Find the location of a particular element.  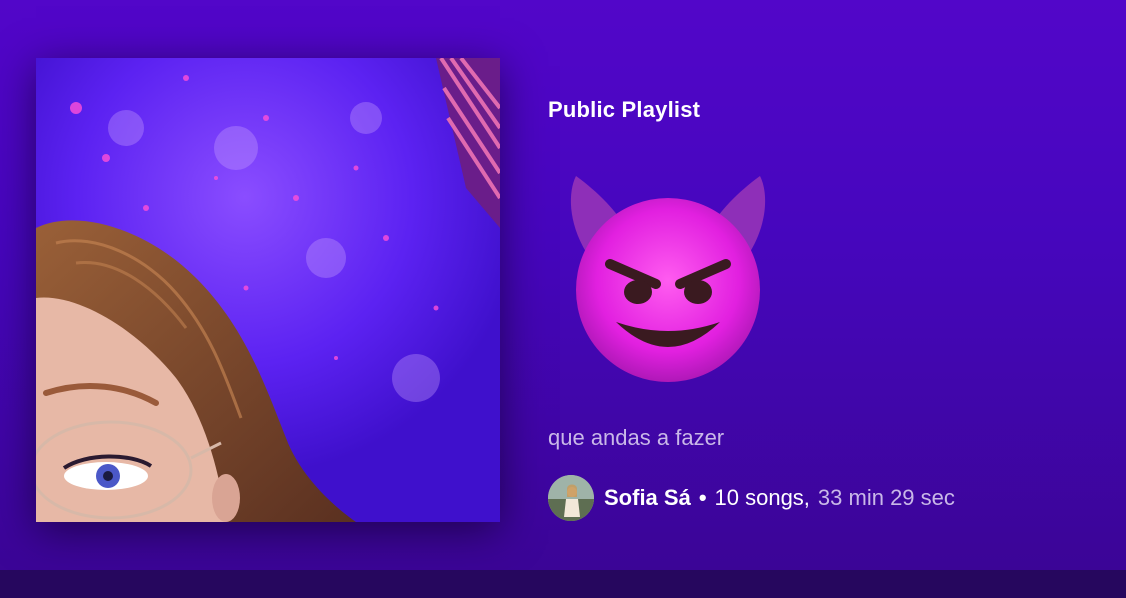

song-count: 10 songs, is located at coordinates (762, 497).